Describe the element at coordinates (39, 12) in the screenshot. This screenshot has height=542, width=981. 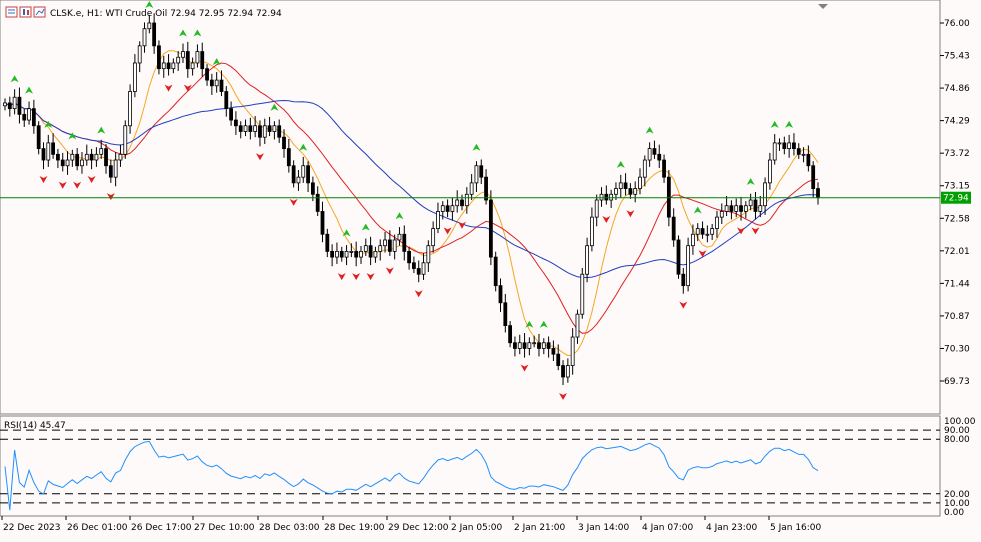
I see `line-chart-icon` at that location.